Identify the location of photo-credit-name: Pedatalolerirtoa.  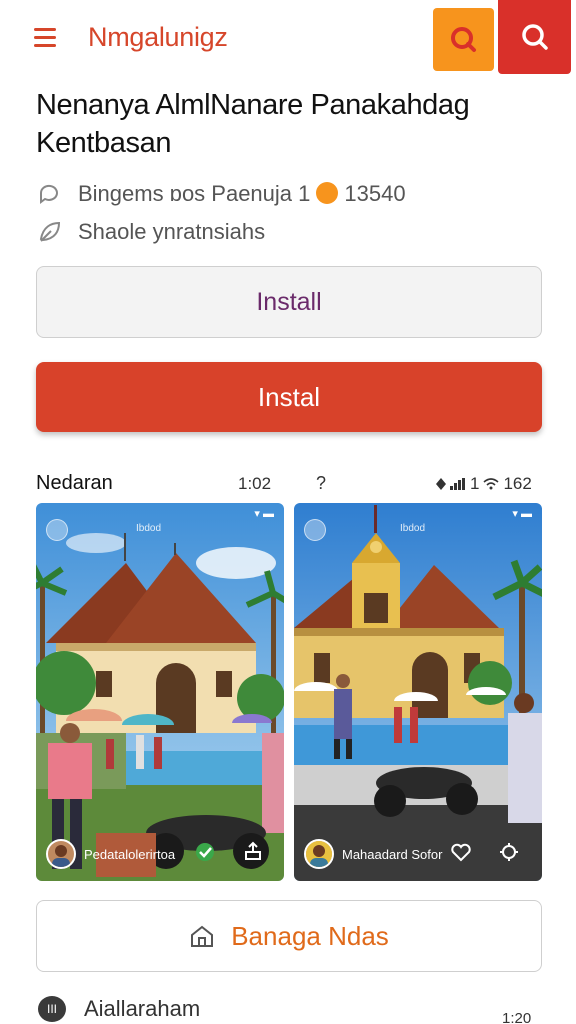
(130, 854).